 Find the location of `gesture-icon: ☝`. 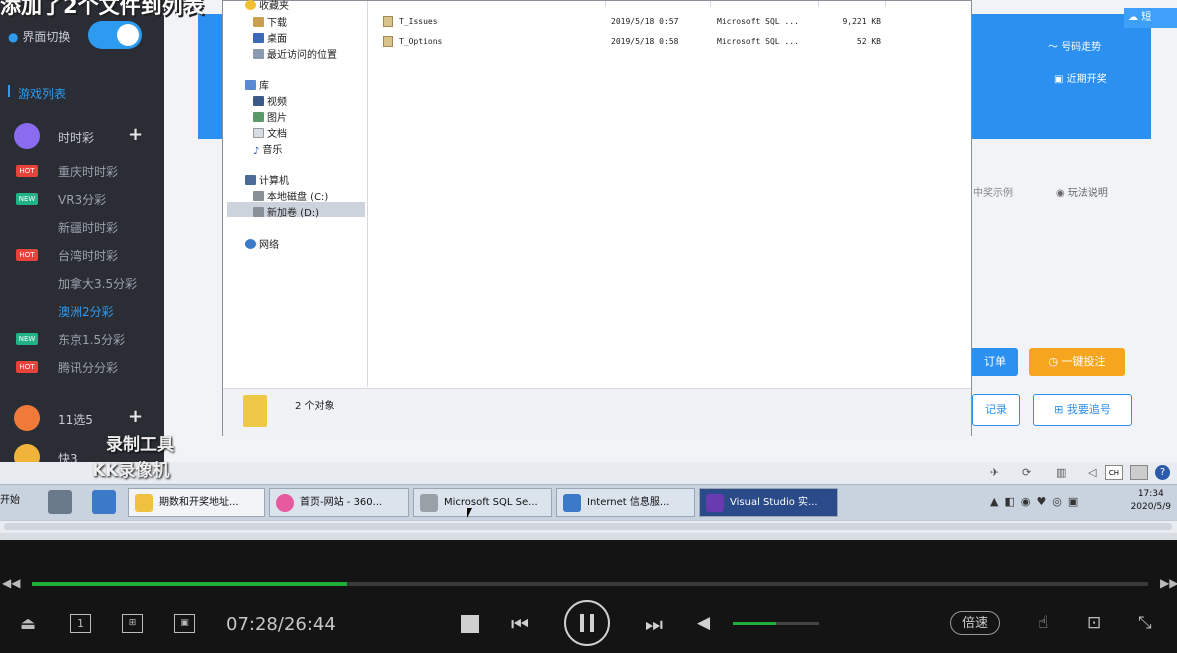

gesture-icon: ☝ is located at coordinates (1043, 623).